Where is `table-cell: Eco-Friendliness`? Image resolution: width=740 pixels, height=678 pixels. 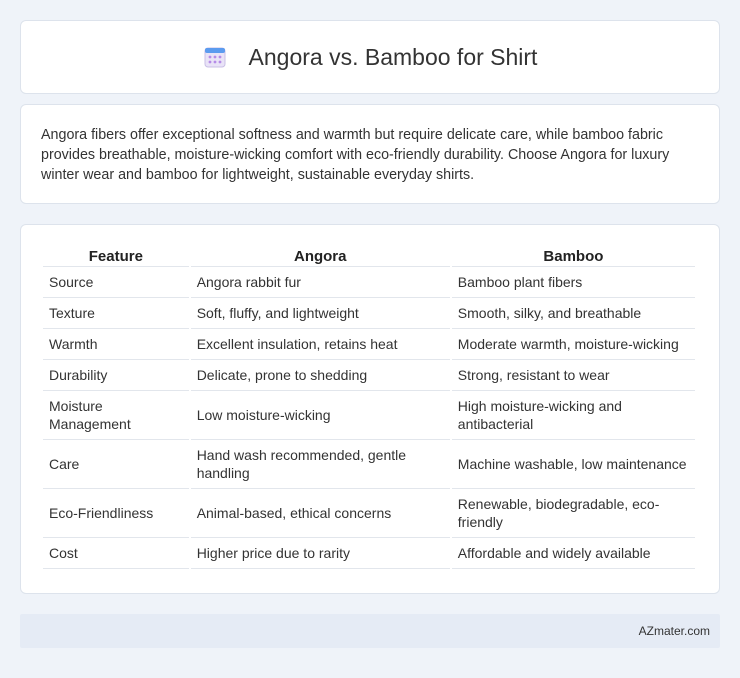
table-cell: Eco-Friendliness is located at coordinates (116, 513).